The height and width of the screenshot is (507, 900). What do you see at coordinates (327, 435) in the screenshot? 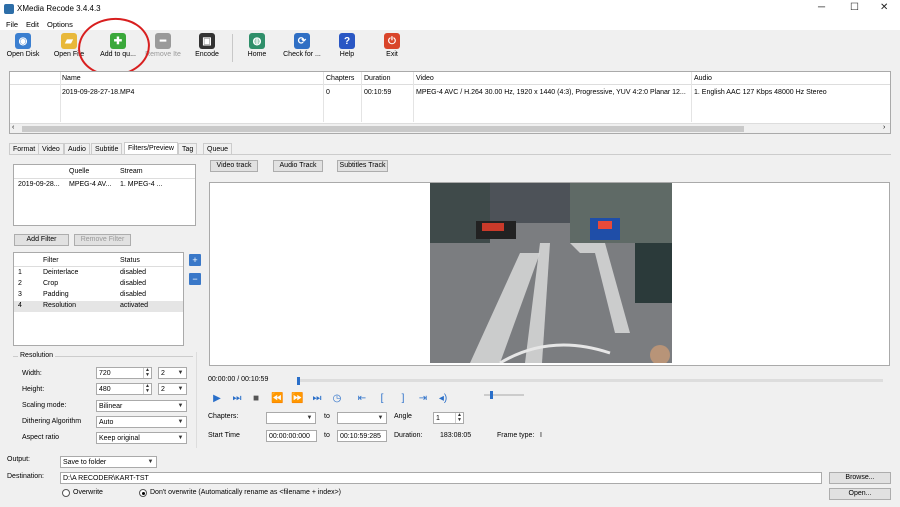
I see `end-time-to-label: to` at bounding box center [327, 435].